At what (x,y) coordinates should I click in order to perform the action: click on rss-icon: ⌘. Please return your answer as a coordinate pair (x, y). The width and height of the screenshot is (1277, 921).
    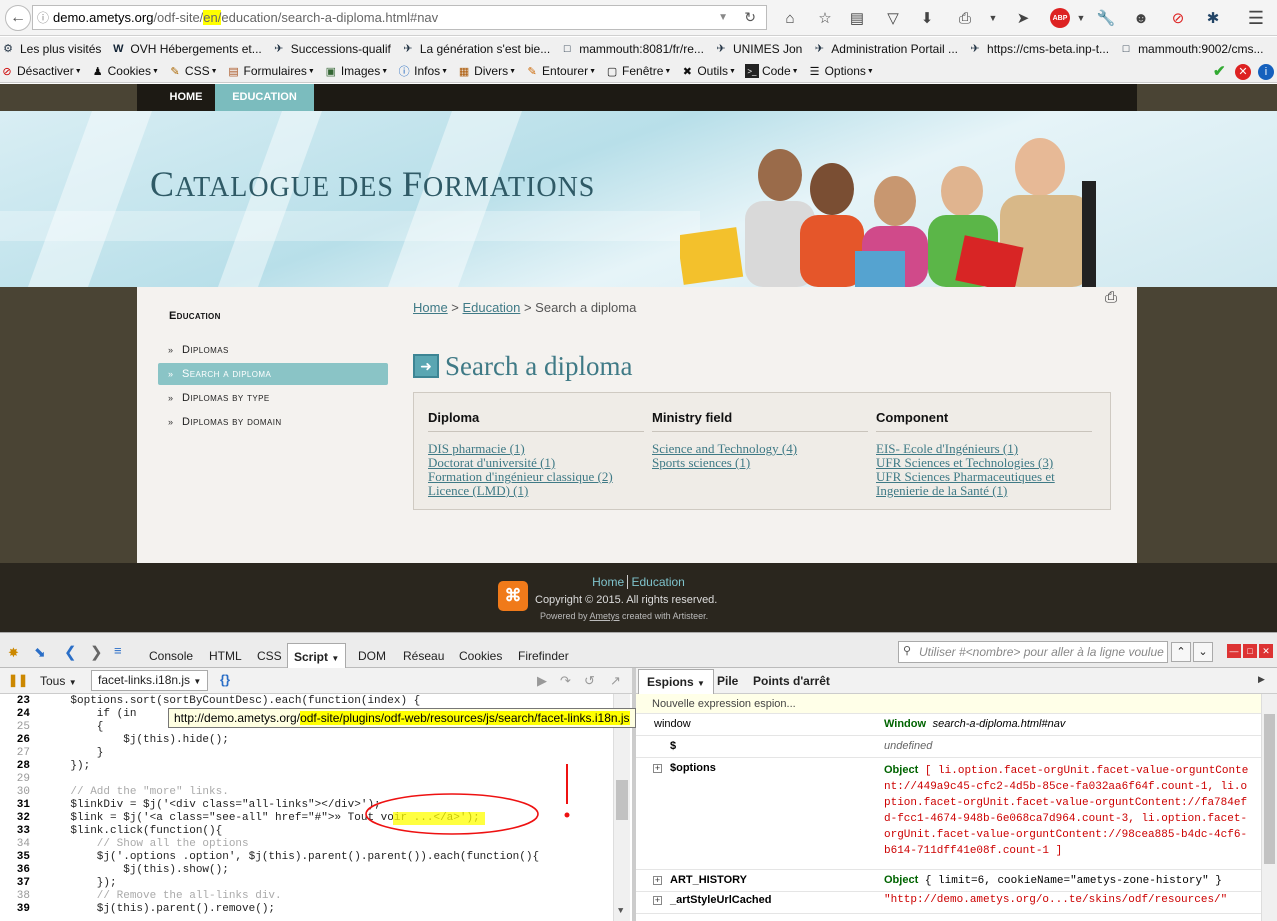
    Looking at the image, I should click on (513, 596).